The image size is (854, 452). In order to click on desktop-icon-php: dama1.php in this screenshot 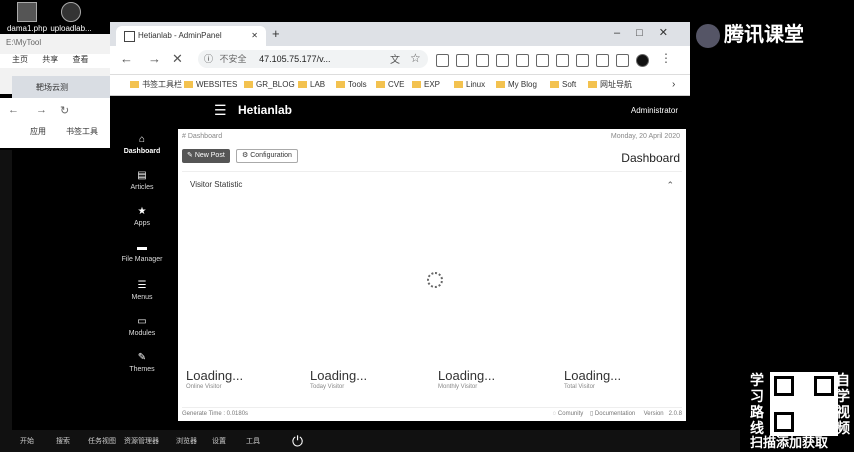, I will do `click(27, 17)`.